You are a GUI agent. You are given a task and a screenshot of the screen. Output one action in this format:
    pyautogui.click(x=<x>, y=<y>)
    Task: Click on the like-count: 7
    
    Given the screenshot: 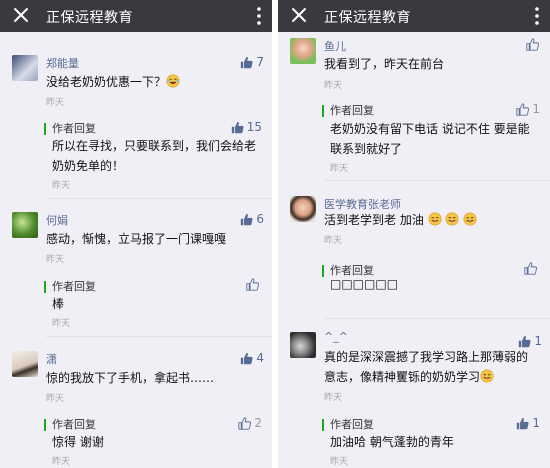 What is the action you would take?
    pyautogui.click(x=260, y=62)
    